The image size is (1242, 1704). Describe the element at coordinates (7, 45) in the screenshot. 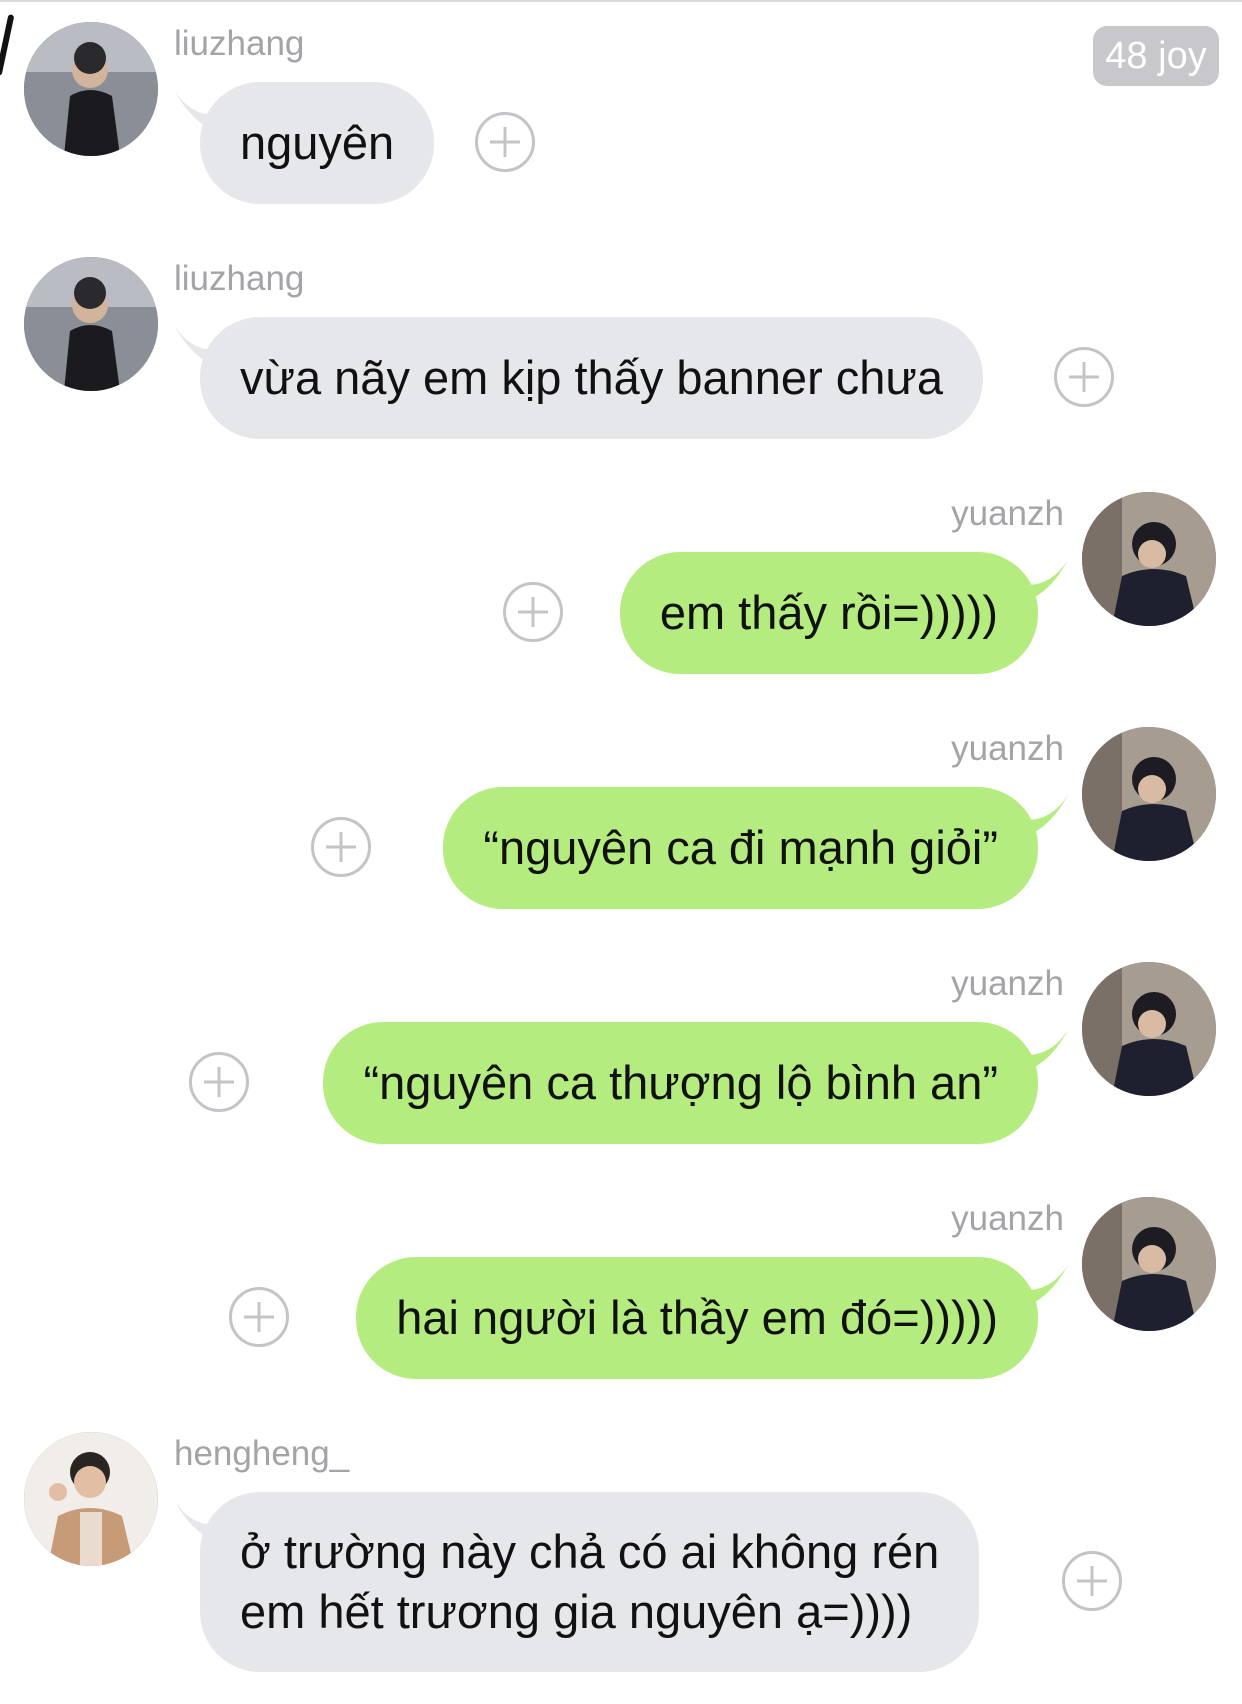

I see `edge-mark` at that location.